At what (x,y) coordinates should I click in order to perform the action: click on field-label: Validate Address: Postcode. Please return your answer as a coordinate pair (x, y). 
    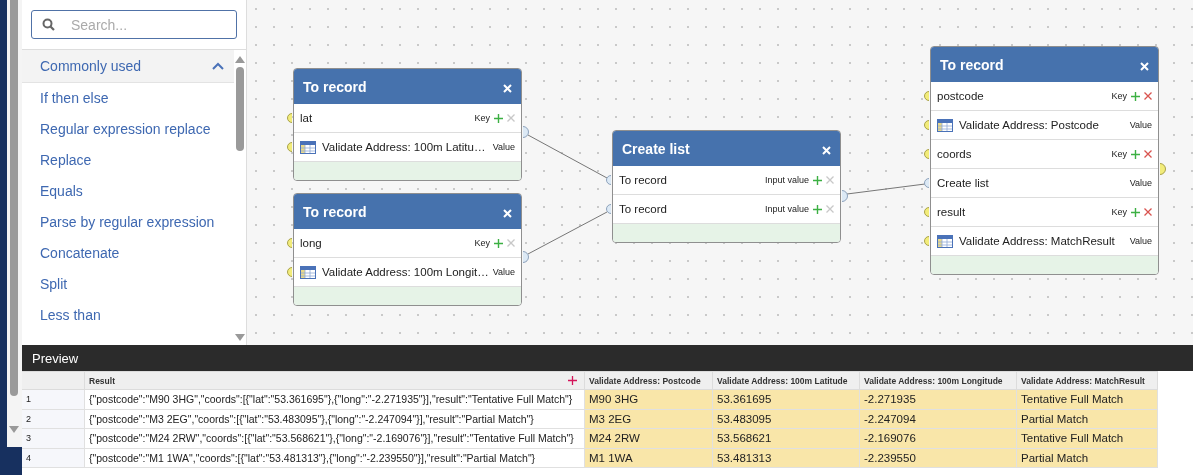
    Looking at the image, I should click on (1029, 125).